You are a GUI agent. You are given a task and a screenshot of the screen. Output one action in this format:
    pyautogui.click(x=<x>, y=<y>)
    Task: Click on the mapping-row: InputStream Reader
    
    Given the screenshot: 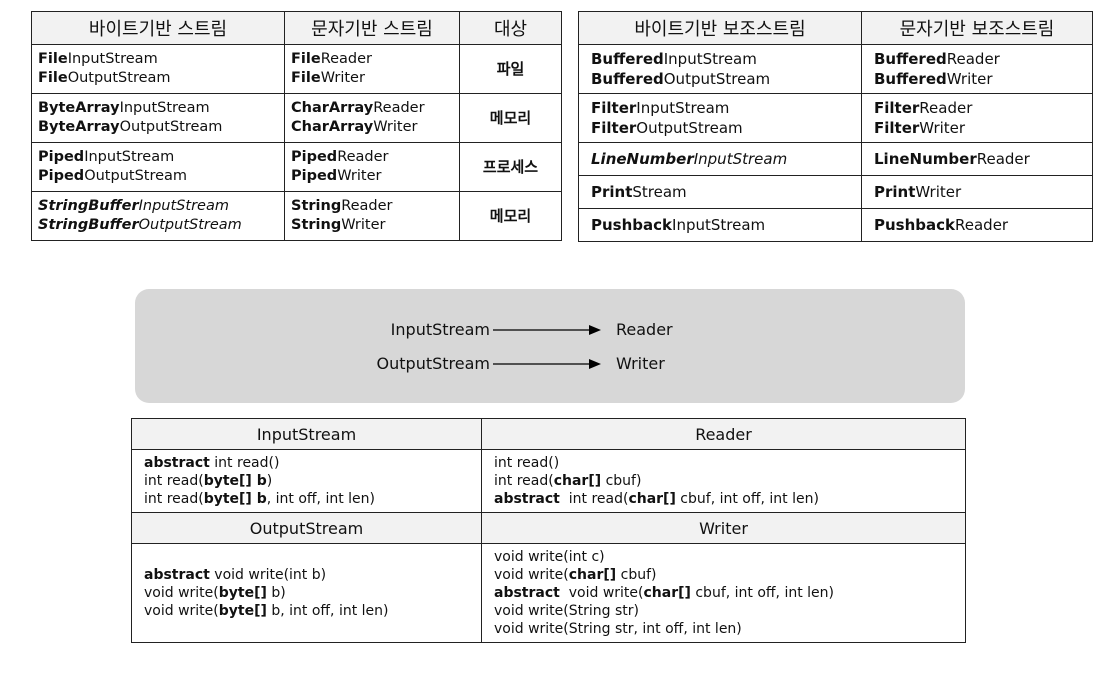 What is the action you would take?
    pyautogui.click(x=550, y=330)
    